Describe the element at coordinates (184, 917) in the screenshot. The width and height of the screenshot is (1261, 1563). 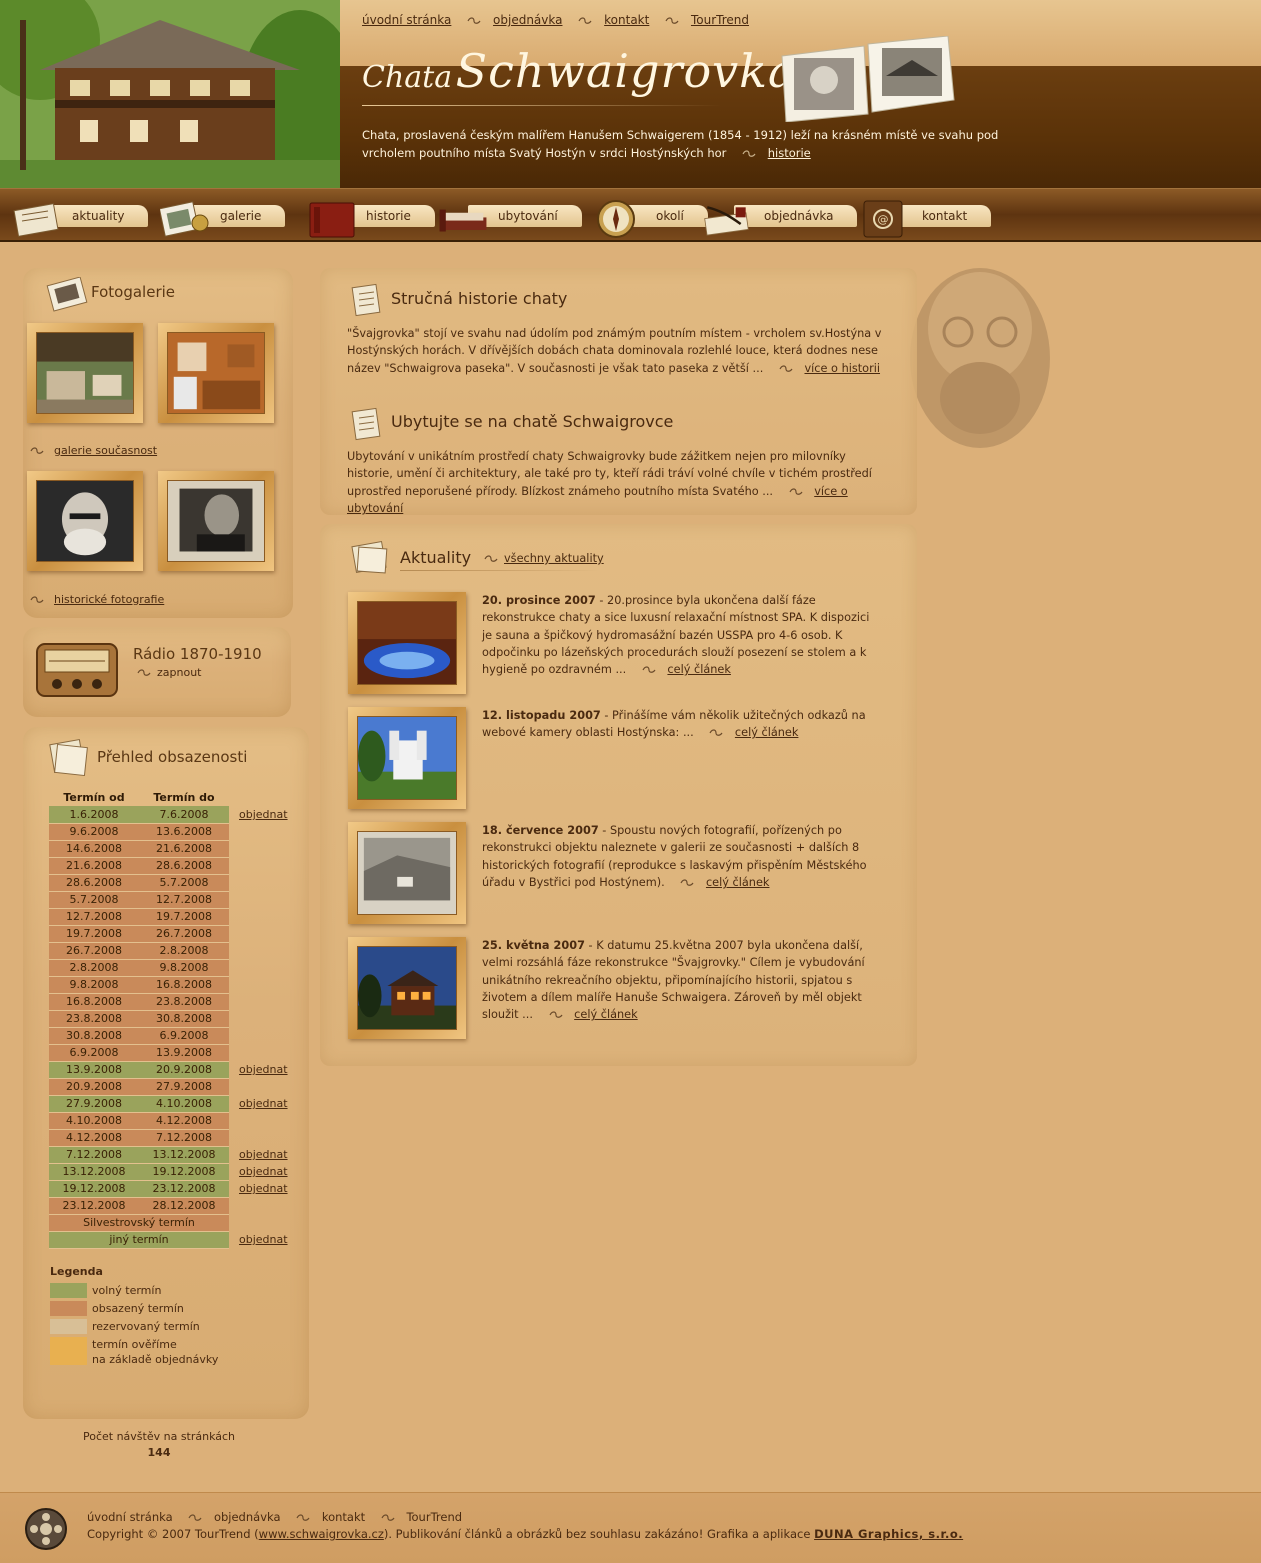
I see `term-to: 19.7.2008` at that location.